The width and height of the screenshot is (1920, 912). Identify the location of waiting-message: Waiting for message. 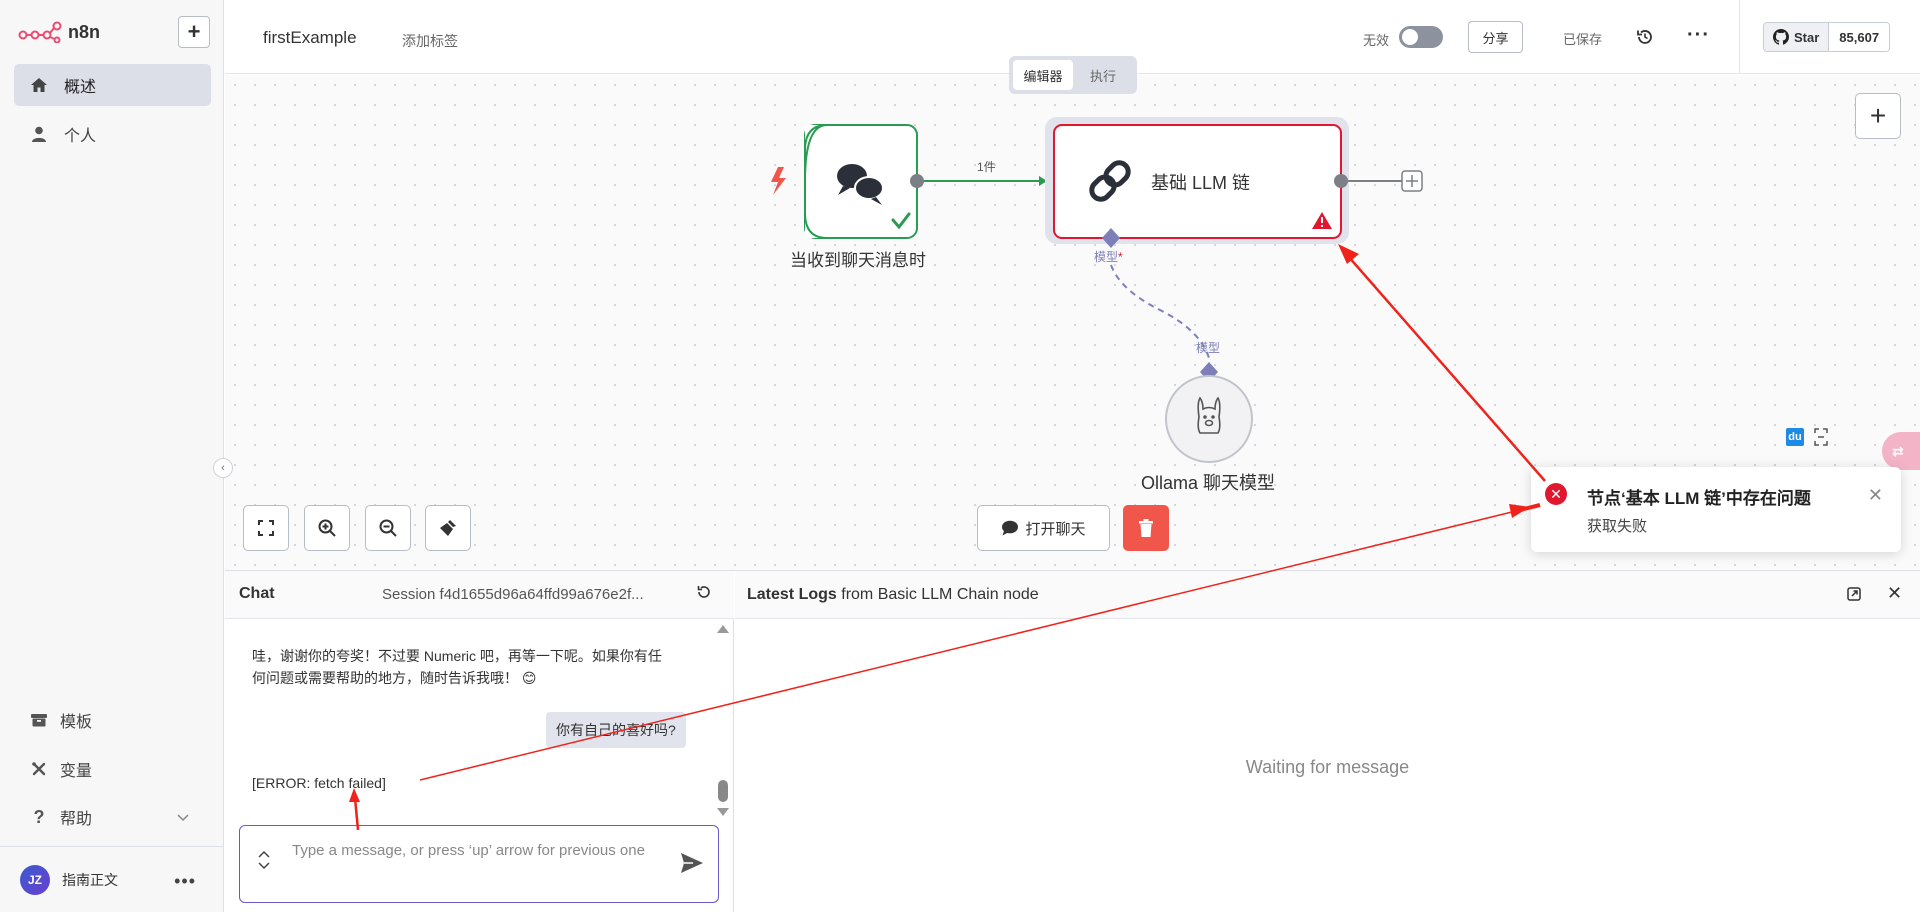
(1327, 767).